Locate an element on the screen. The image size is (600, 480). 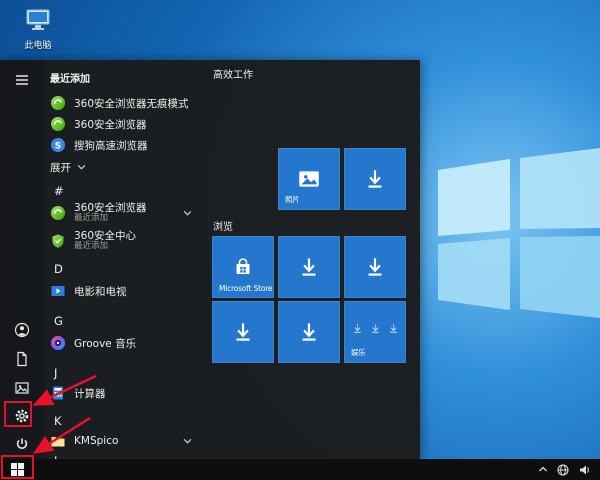
tile-group-title: 高效工作 is located at coordinates (233, 75).